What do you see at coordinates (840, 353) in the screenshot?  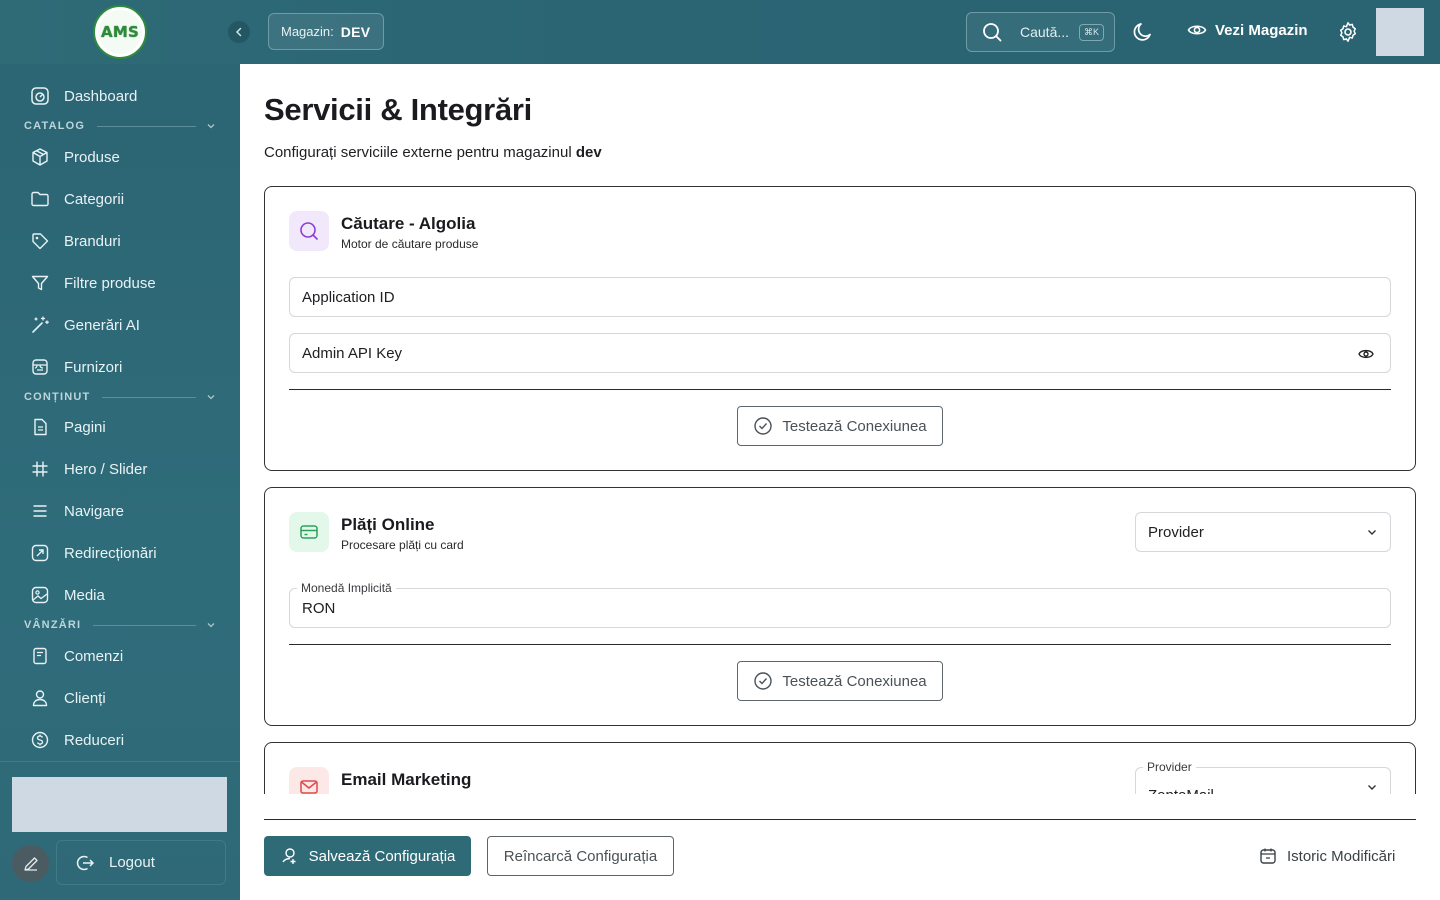 I see `admin-api-key-input: Admin API Key` at bounding box center [840, 353].